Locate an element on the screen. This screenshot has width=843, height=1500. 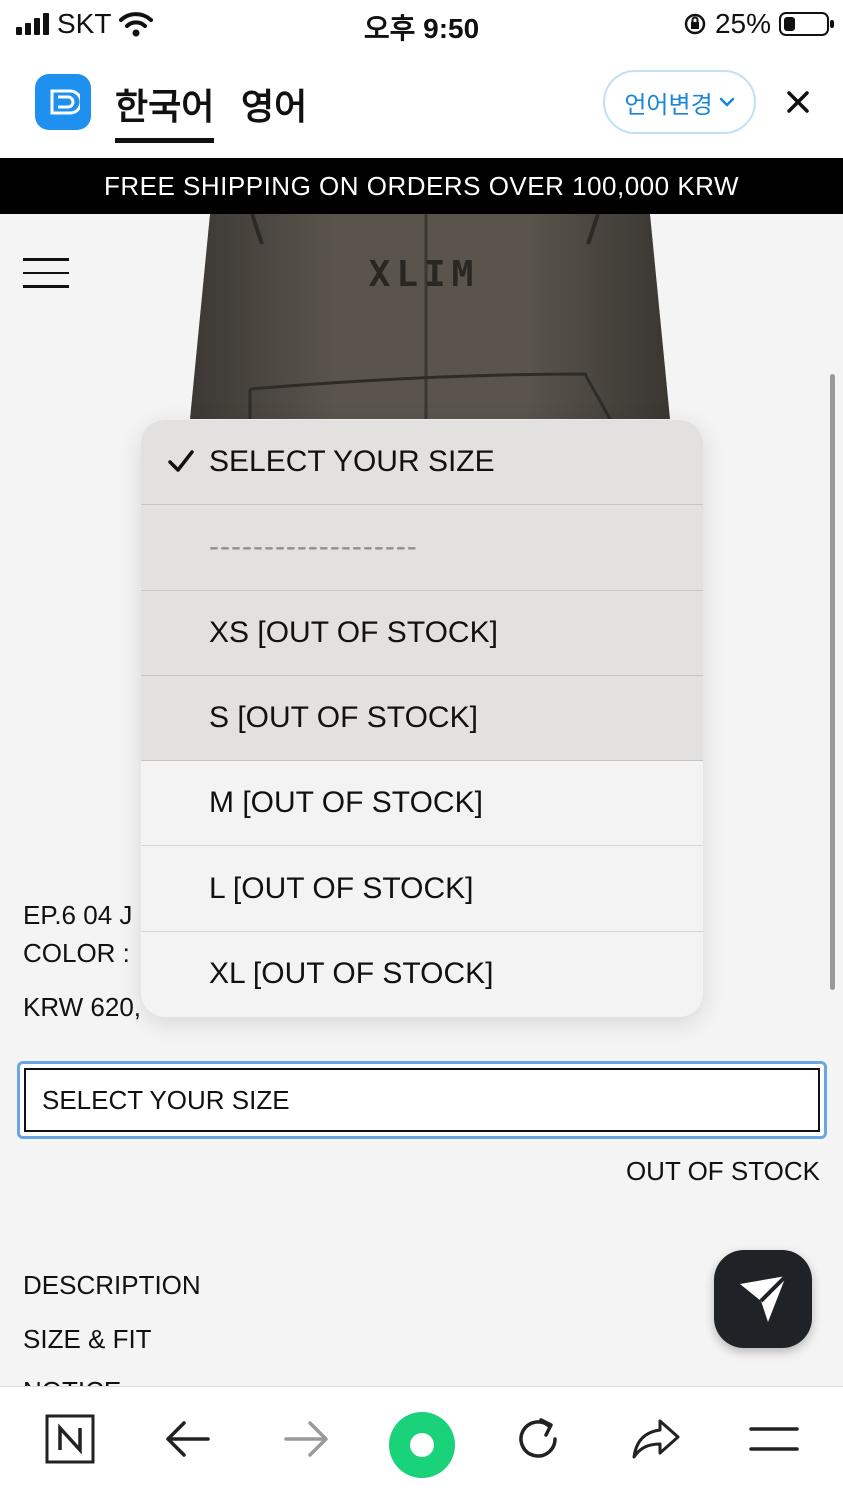
notice-link: NOTICE is located at coordinates (72, 1381).